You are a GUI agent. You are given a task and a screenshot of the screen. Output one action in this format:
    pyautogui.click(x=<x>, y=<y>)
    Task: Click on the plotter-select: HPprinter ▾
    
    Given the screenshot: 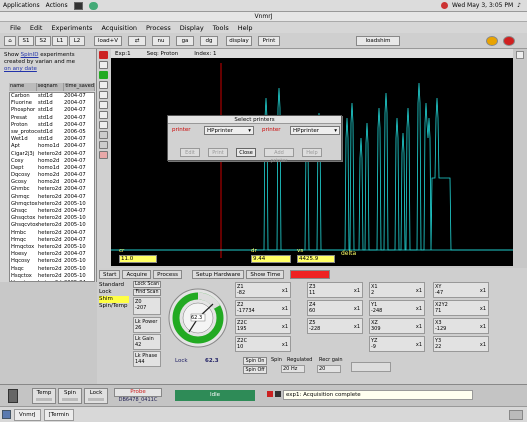 What is the action you would take?
    pyautogui.click(x=315, y=130)
    